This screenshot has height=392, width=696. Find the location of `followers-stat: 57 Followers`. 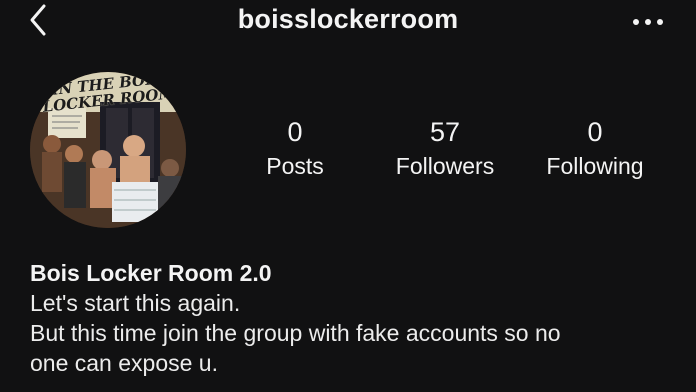

followers-stat: 57 Followers is located at coordinates (445, 148).